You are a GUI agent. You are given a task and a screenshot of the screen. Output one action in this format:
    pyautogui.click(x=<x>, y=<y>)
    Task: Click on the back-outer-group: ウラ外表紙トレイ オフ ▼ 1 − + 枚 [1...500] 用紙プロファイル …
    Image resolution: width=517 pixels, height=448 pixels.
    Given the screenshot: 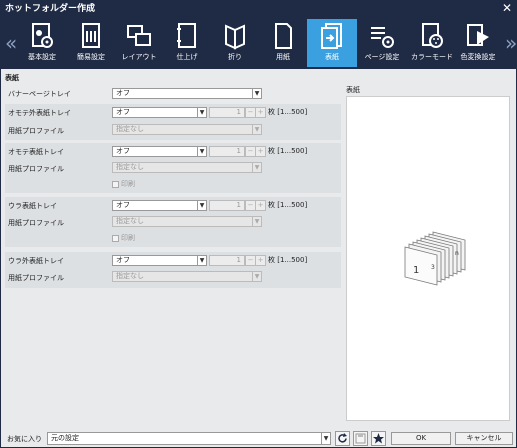 What is the action you would take?
    pyautogui.click(x=173, y=270)
    